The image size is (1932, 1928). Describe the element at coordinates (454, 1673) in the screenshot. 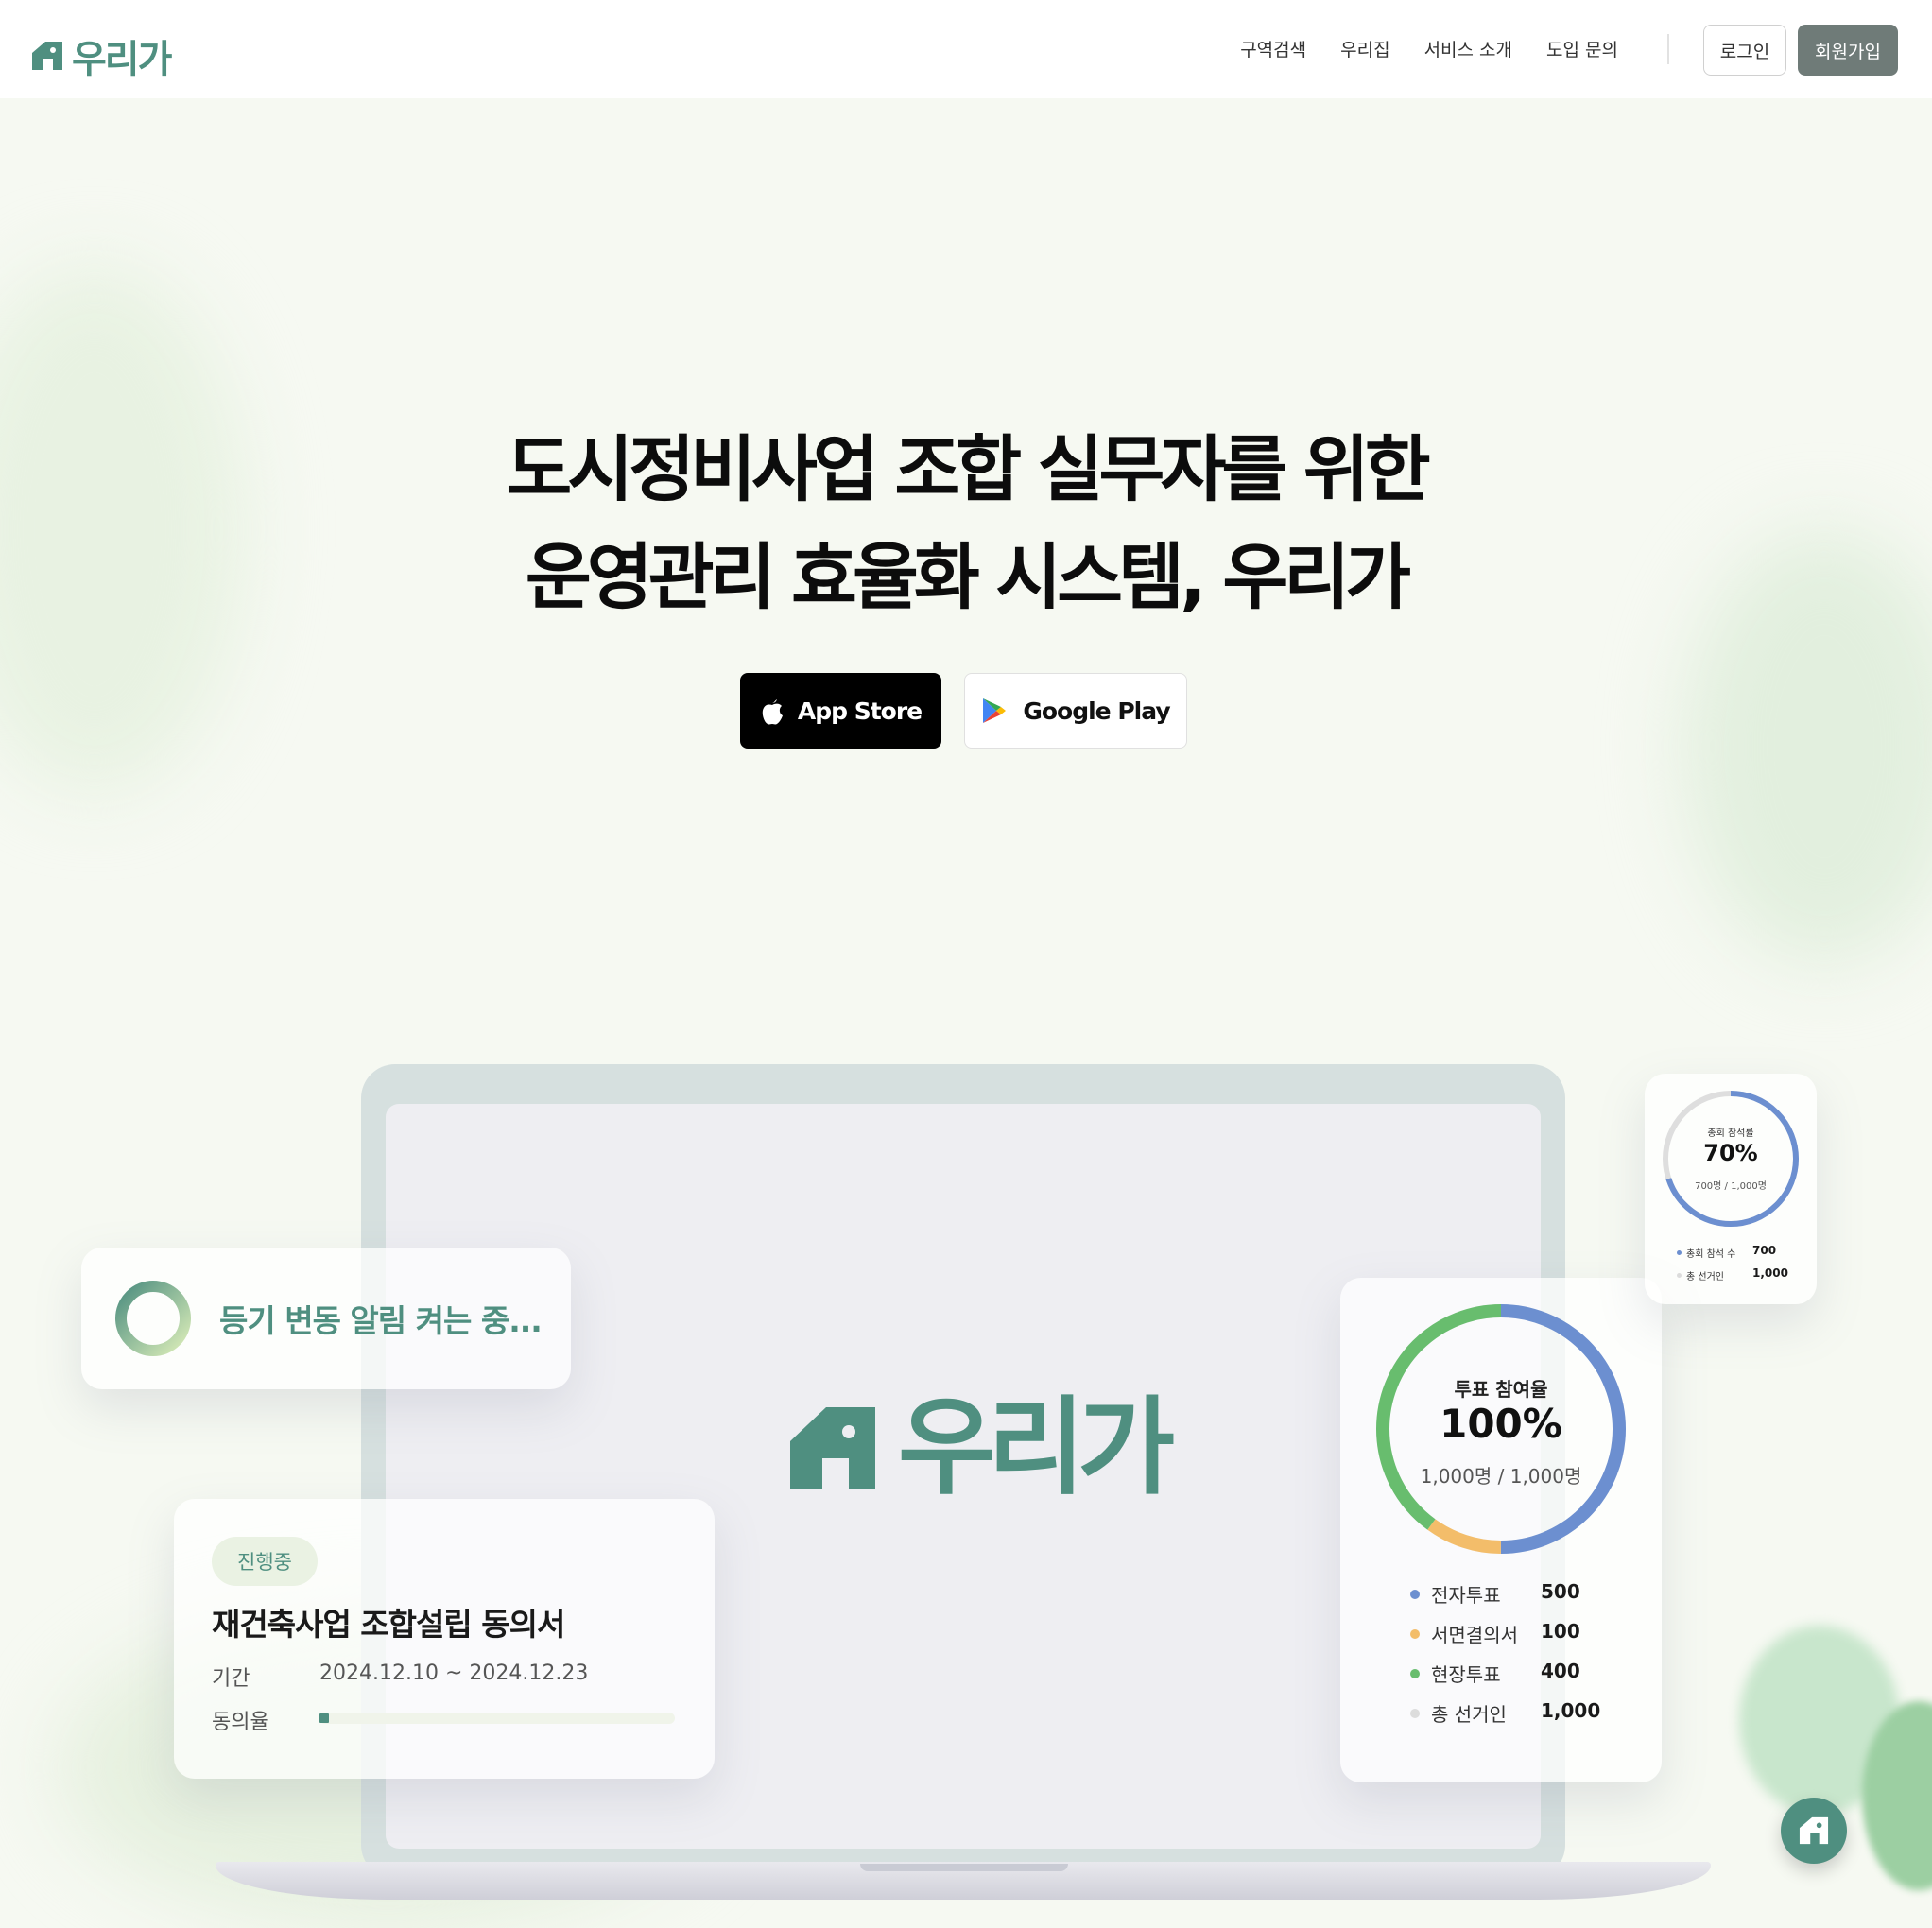

I see `period-value: 2024.12.10 ~ 2024.12.23` at that location.